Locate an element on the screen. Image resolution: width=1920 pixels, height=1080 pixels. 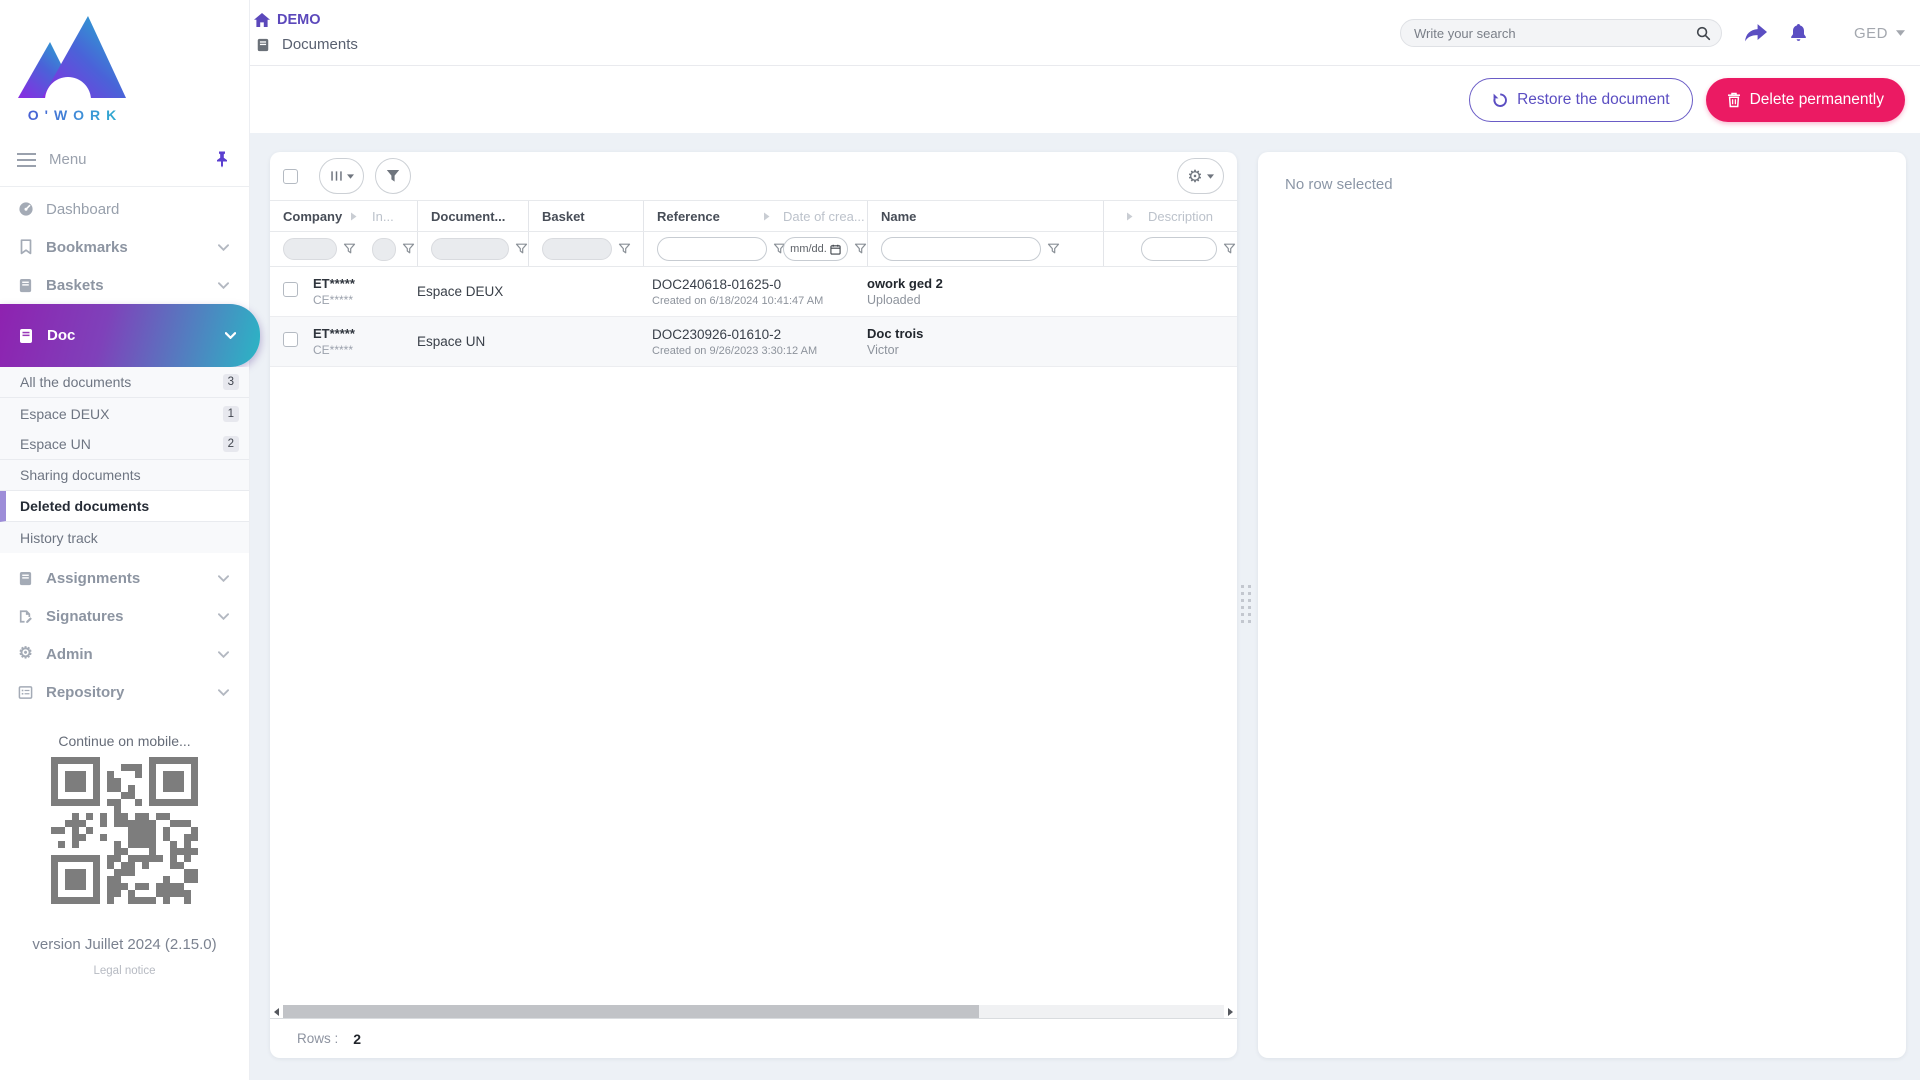
legal-notice-link: Legal notice is located at coordinates (124, 971).